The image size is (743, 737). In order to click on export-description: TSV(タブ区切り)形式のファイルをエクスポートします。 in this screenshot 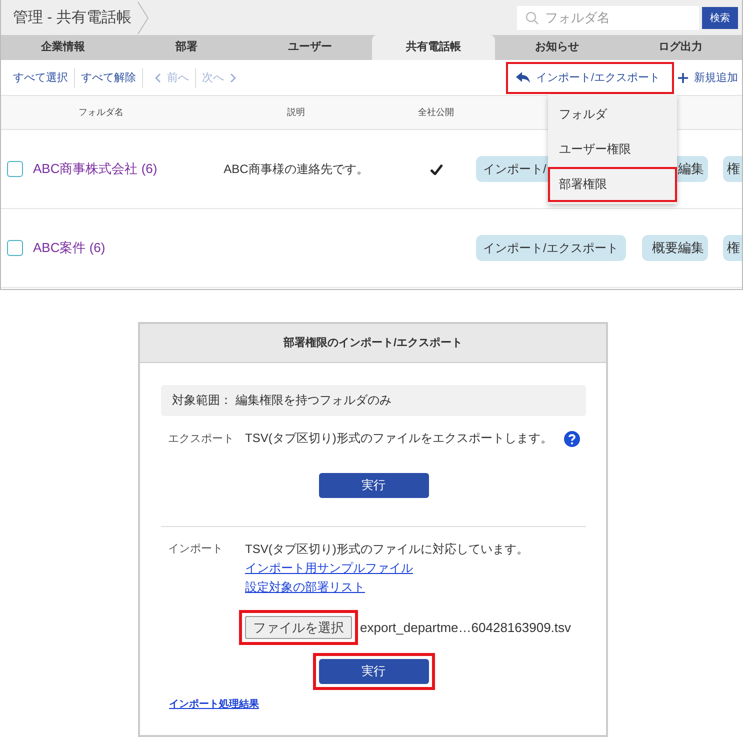, I will do `click(398, 438)`.